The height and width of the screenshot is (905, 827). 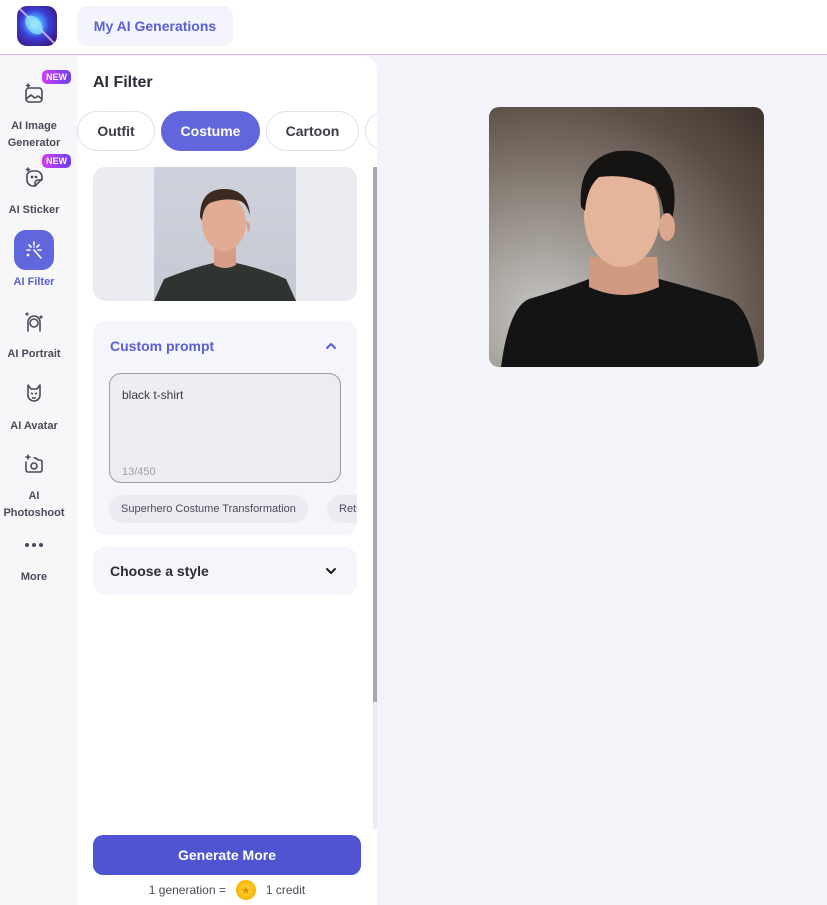 I want to click on sidebar-item-ai-image-generator: NEW AI Image Generator, so click(x=35, y=111).